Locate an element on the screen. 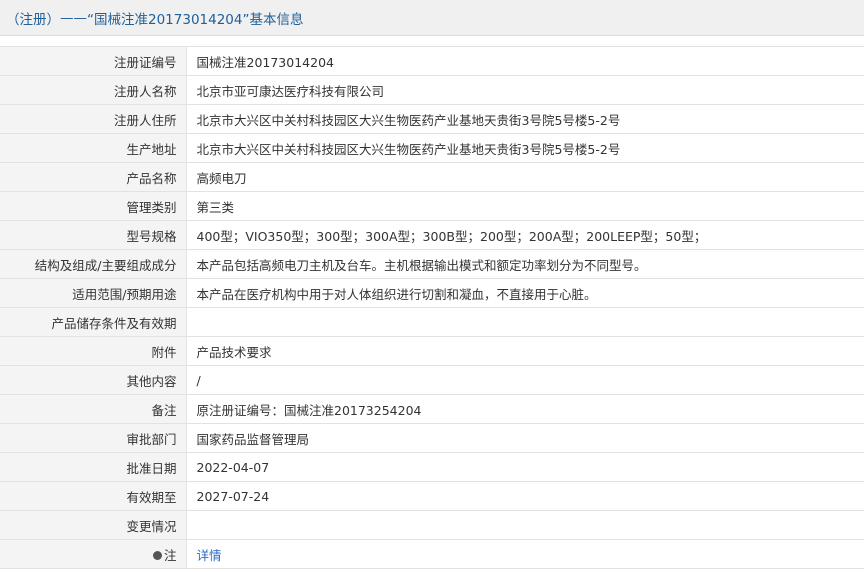 The width and height of the screenshot is (864, 572). table-row: 产品名称 高频电刀 is located at coordinates (432, 177).